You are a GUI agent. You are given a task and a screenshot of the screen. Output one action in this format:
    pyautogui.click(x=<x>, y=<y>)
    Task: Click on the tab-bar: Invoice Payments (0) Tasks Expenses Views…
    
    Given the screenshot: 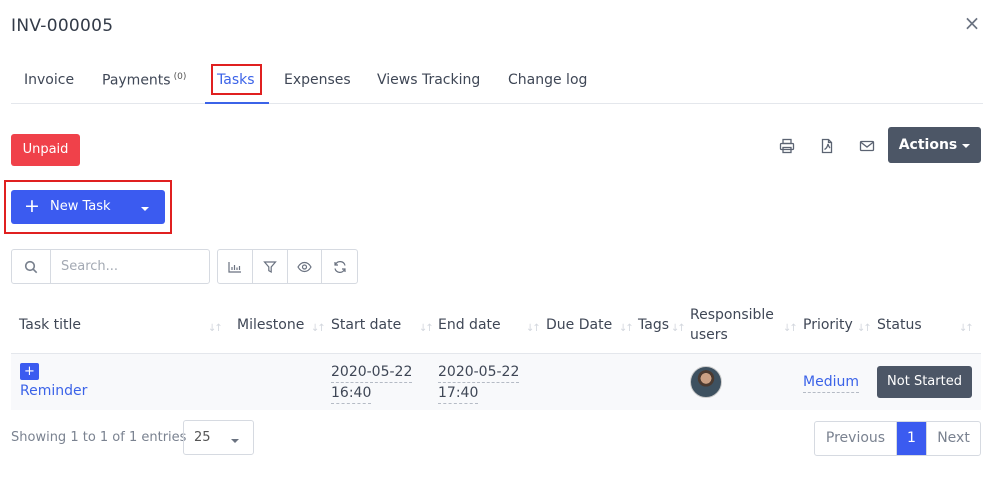 What is the action you would take?
    pyautogui.click(x=497, y=84)
    